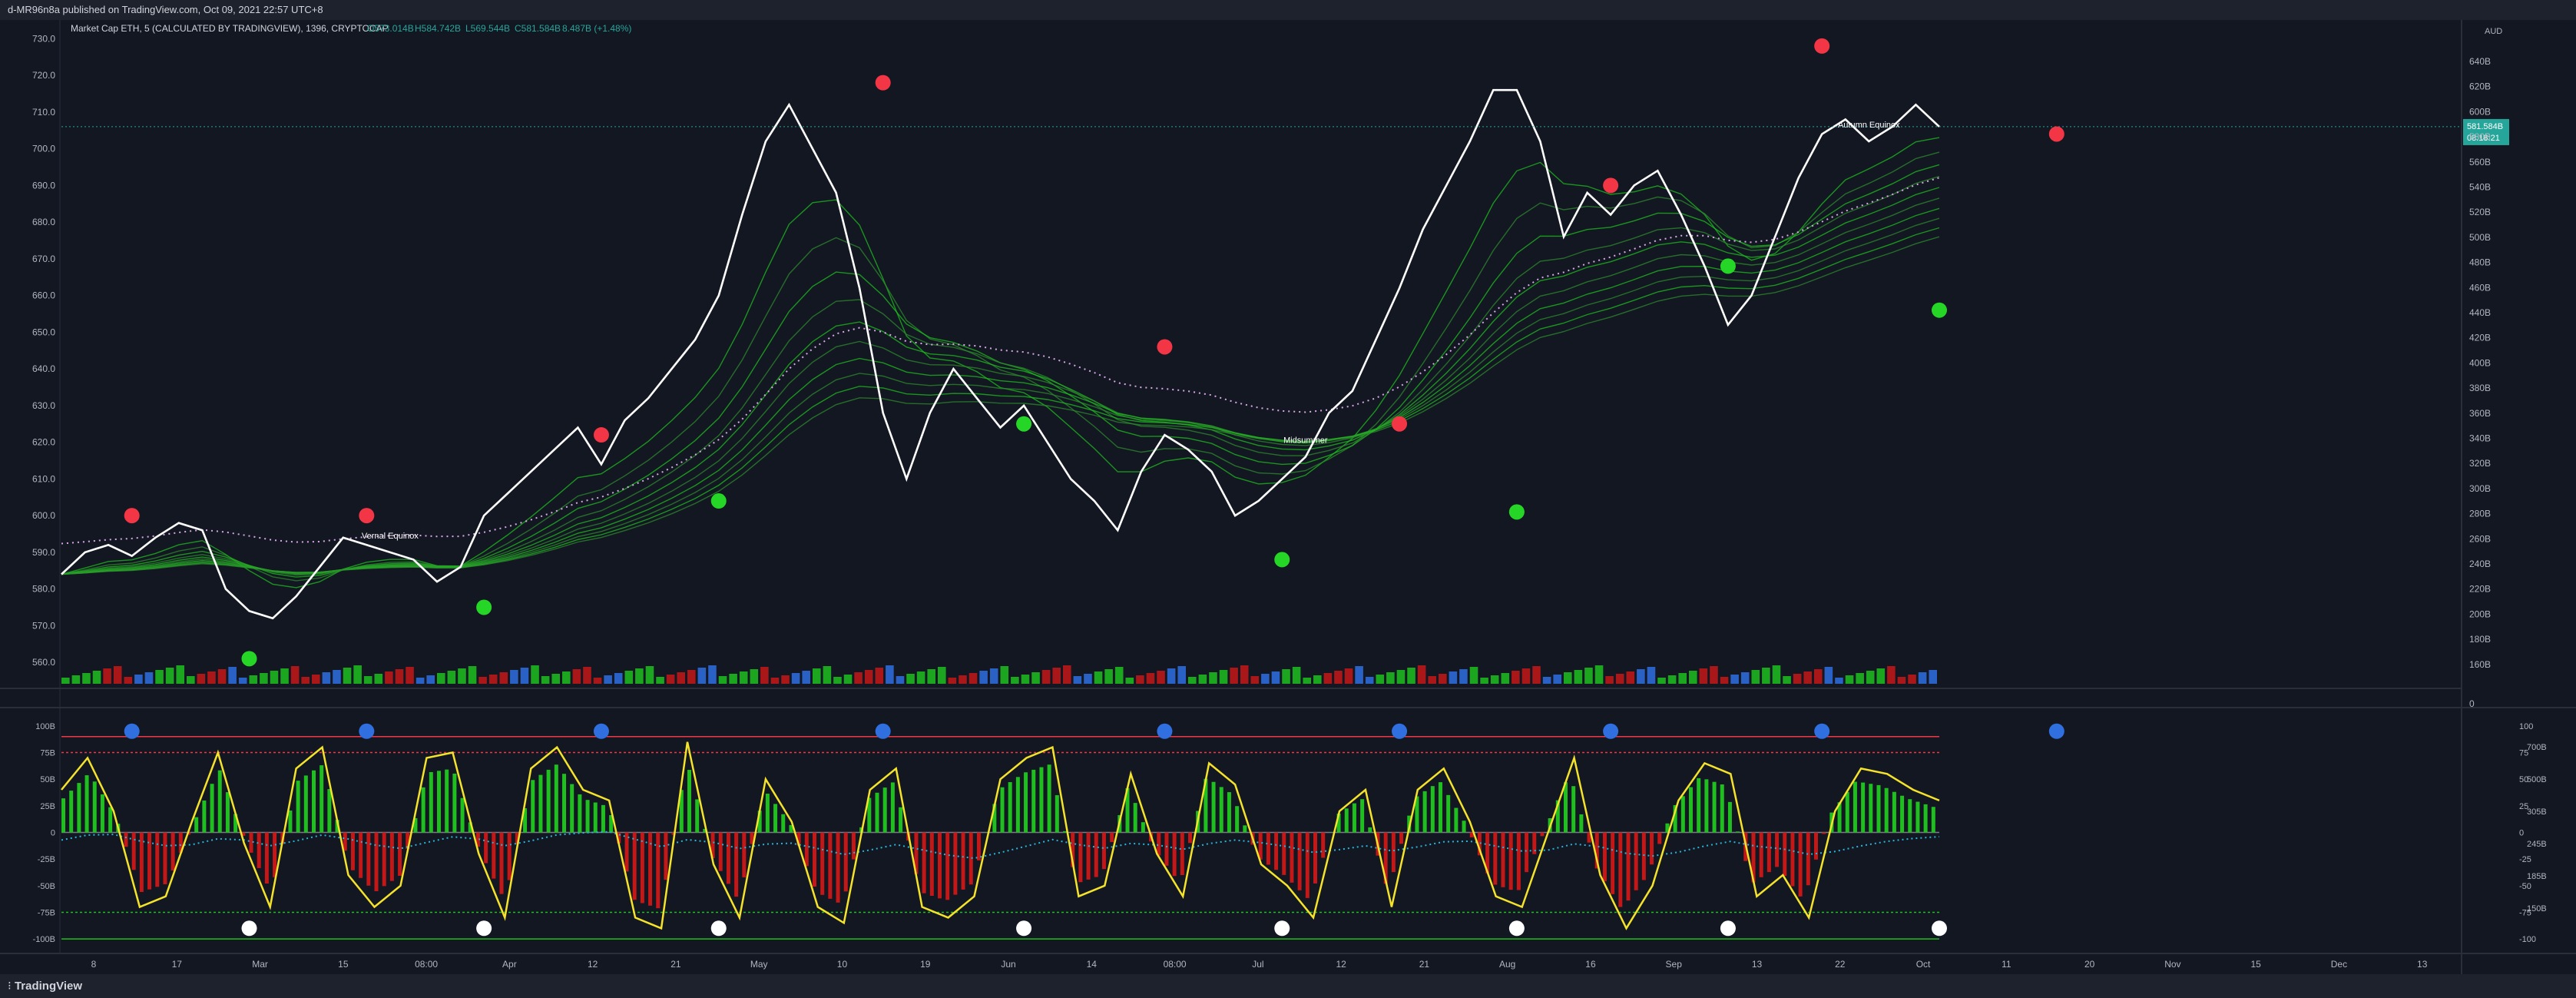 The height and width of the screenshot is (998, 2576). Describe the element at coordinates (44, 939) in the screenshot. I see `osc-left-tick: -100B` at that location.